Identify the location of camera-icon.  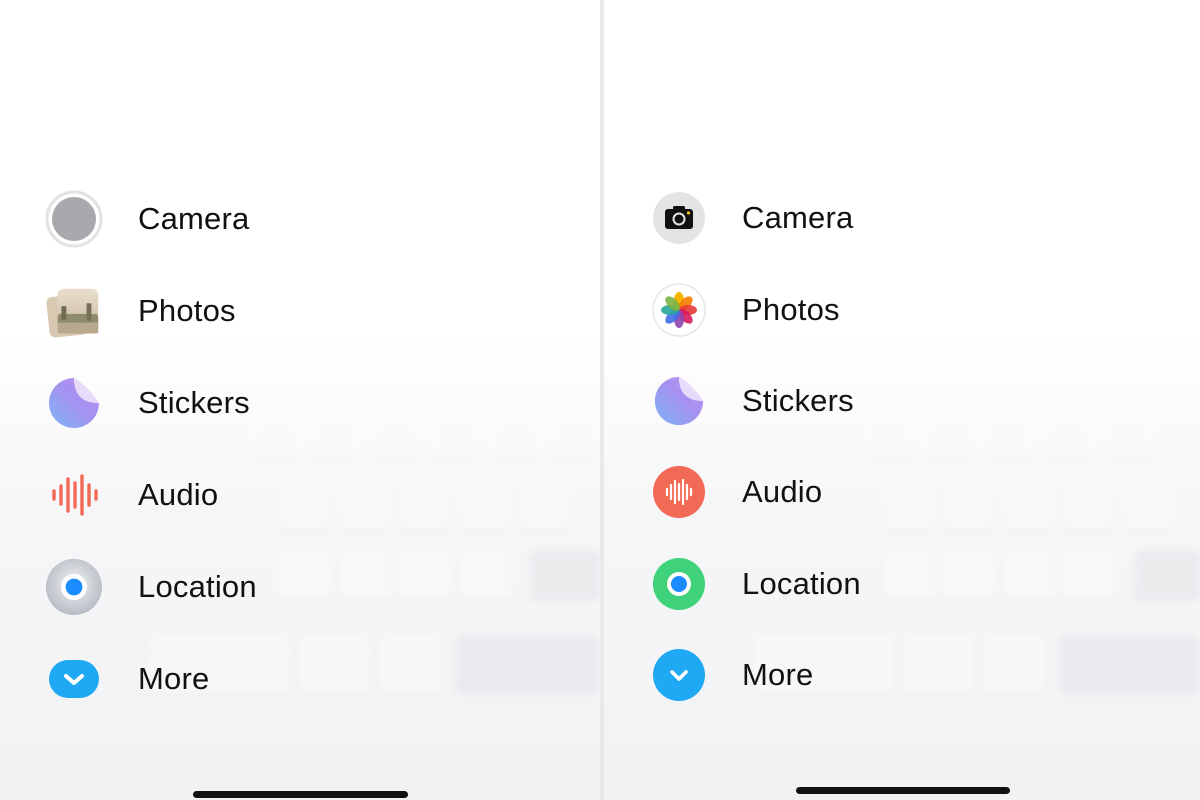
(679, 218).